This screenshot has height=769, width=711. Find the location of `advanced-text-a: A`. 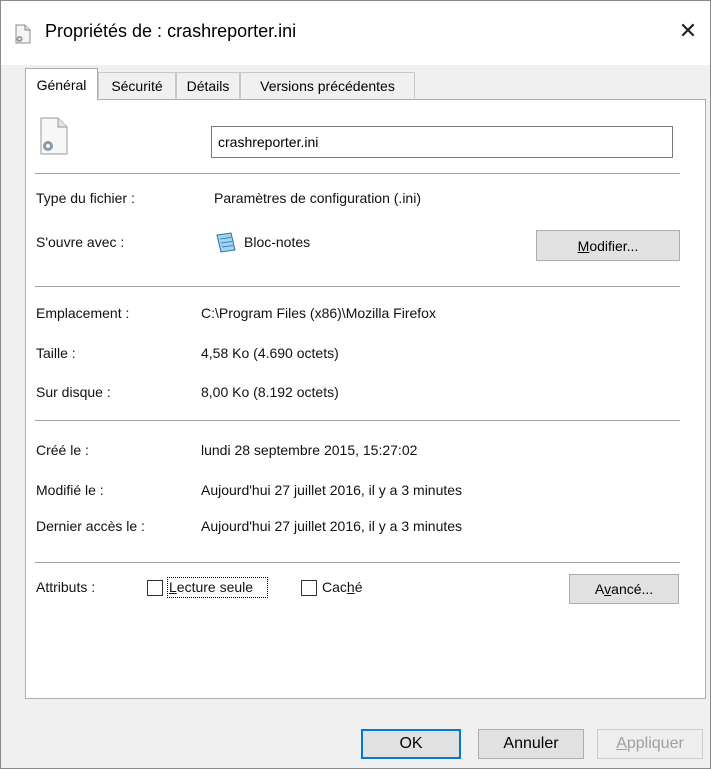

advanced-text-a: A is located at coordinates (599, 589).